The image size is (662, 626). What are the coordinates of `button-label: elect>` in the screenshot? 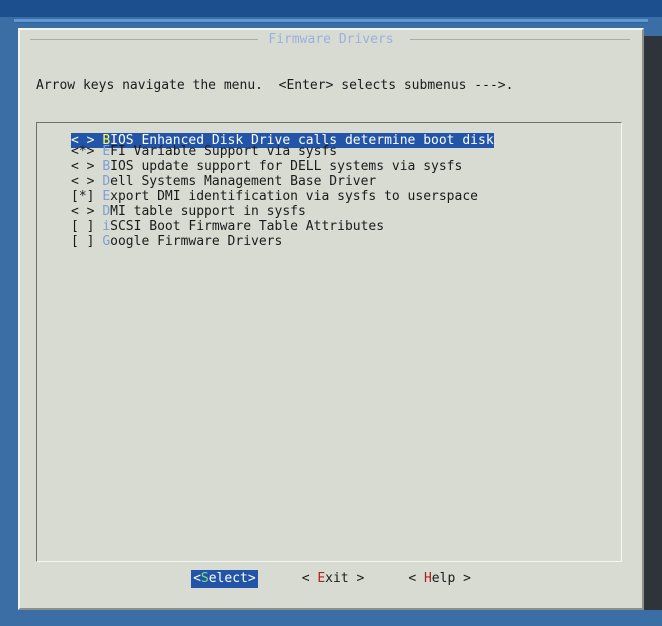 It's located at (232, 578).